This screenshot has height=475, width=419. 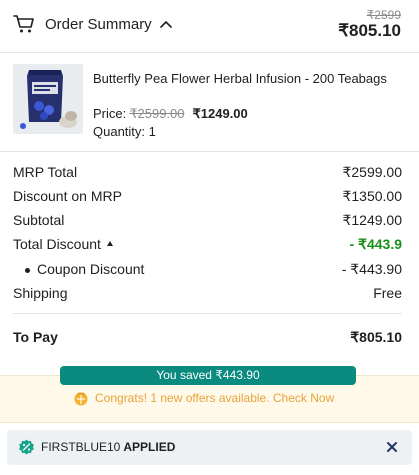 What do you see at coordinates (110, 113) in the screenshot?
I see `price-label: Price:` at bounding box center [110, 113].